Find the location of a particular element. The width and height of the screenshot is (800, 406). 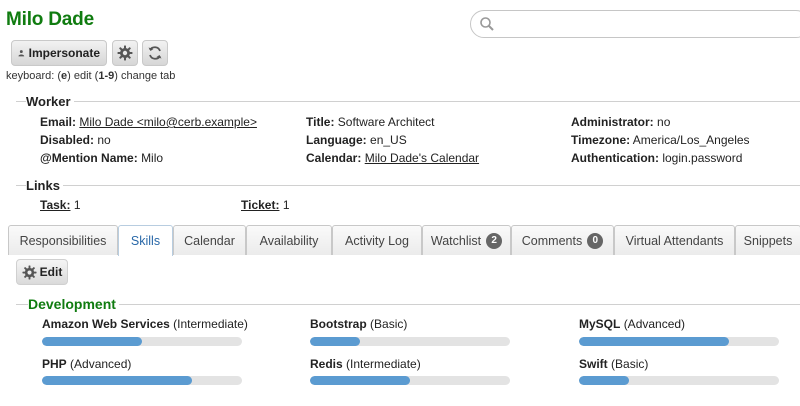

mention-field: @Mention Name: Milo is located at coordinates (102, 158).